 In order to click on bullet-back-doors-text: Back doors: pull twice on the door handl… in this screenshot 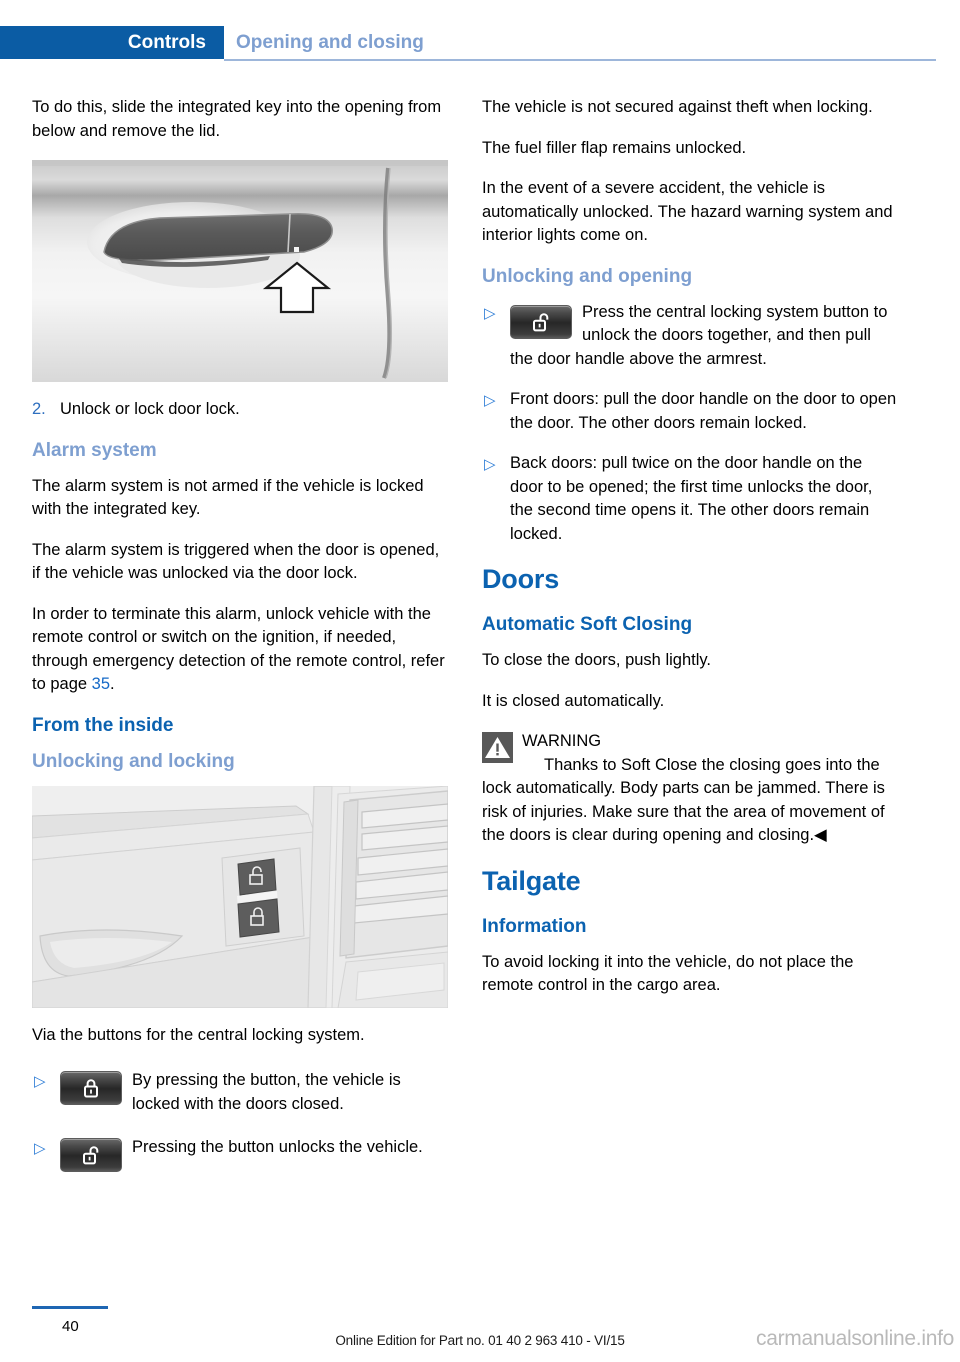, I will do `click(691, 498)`.